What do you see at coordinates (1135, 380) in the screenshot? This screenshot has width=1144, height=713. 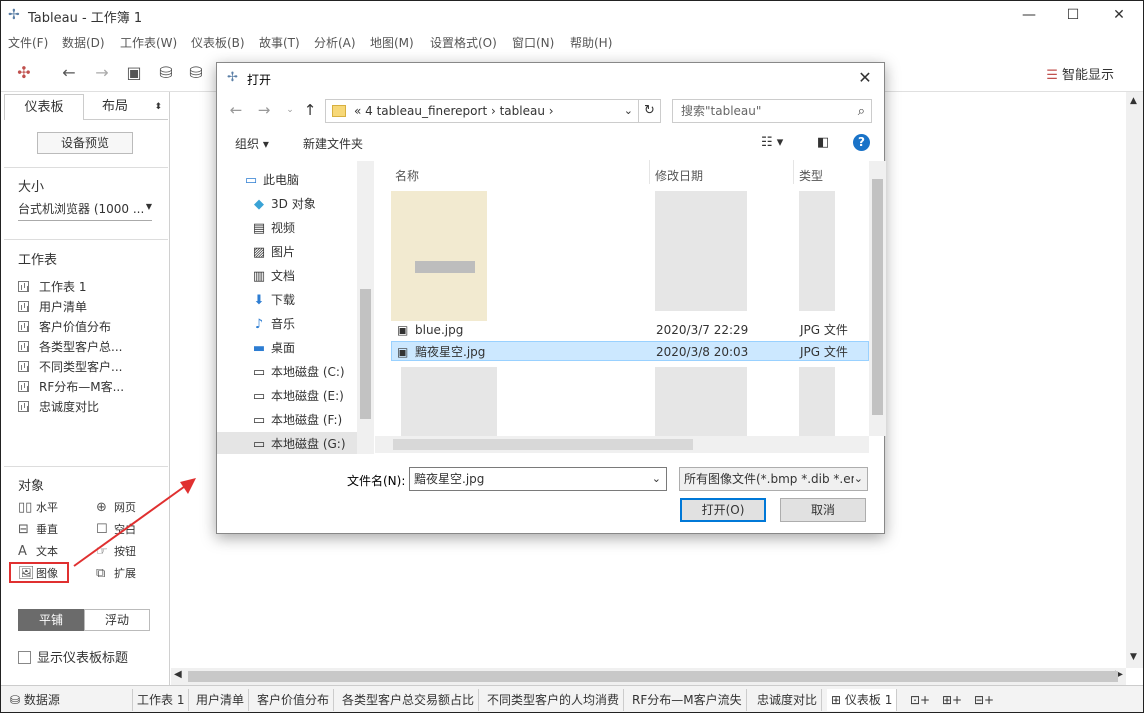 I see `vertical-scrollbar: ▲ ▼` at bounding box center [1135, 380].